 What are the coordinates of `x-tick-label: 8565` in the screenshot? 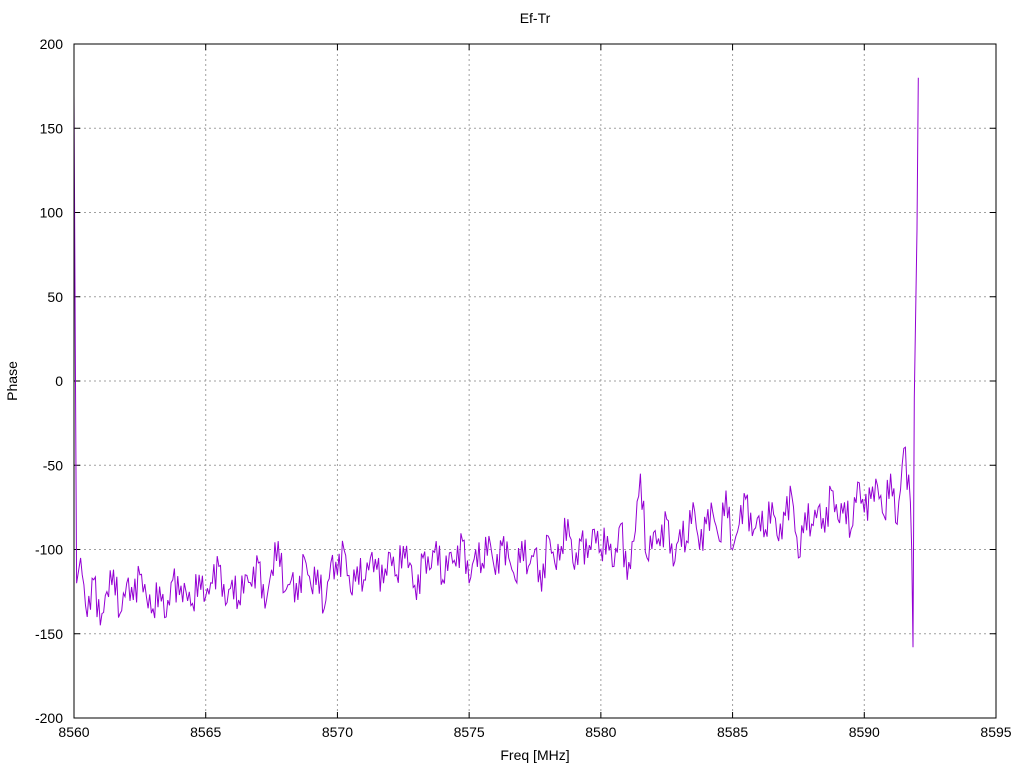 It's located at (205, 732).